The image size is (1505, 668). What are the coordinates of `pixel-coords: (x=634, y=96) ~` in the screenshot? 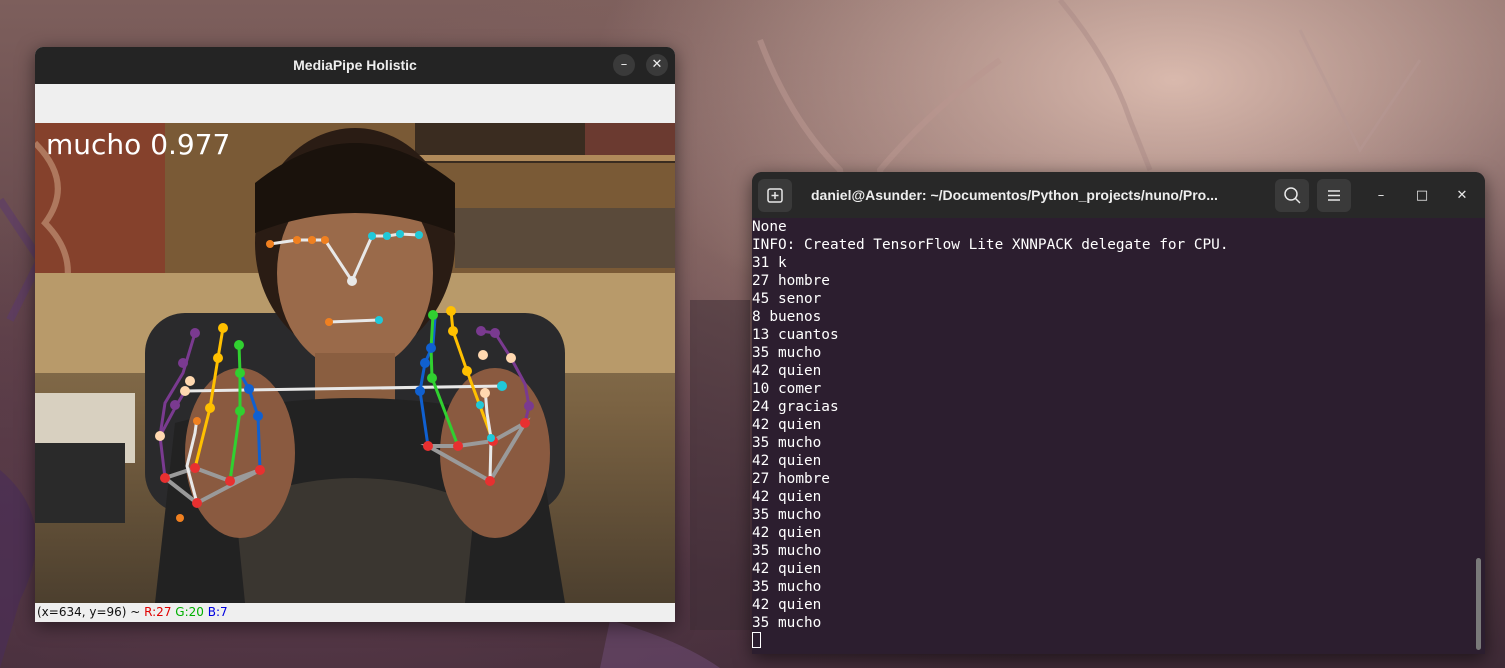 It's located at (91, 612).